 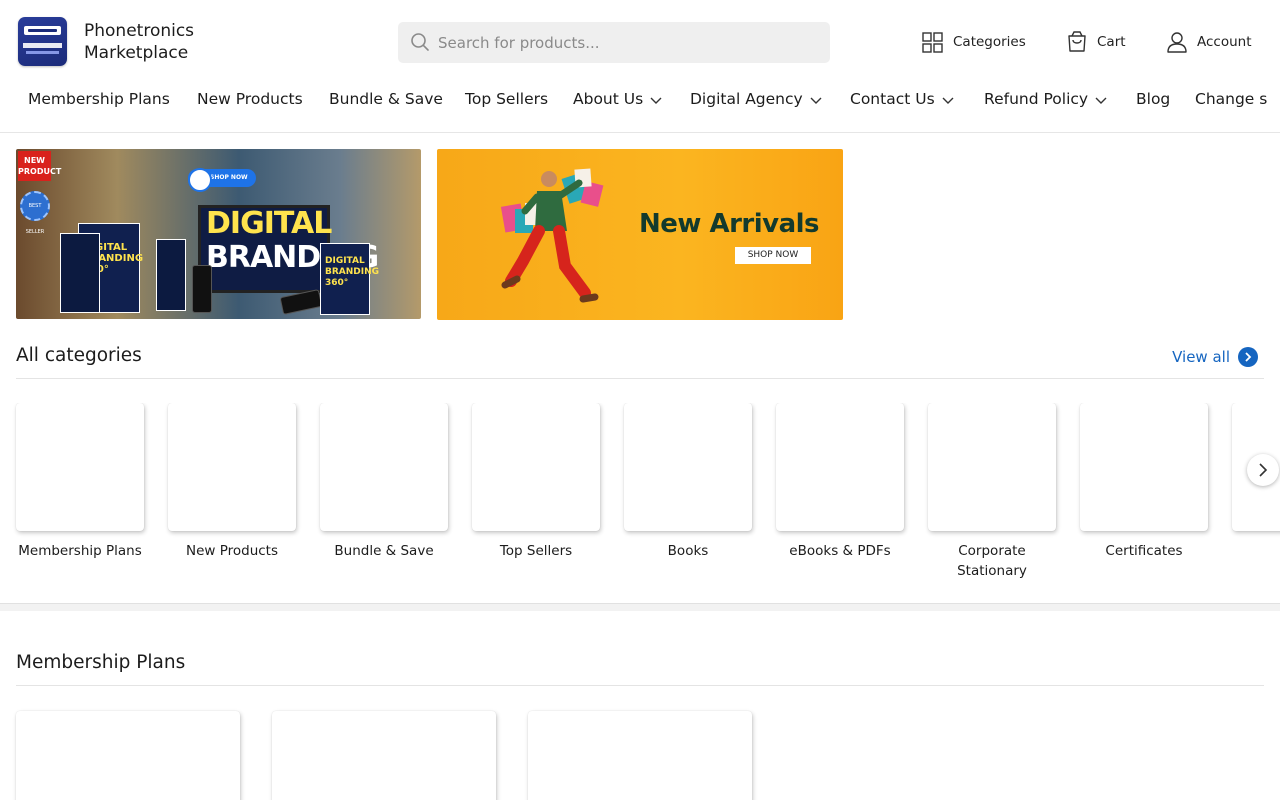 I want to click on nav-label: Bundle & Save, so click(x=386, y=99).